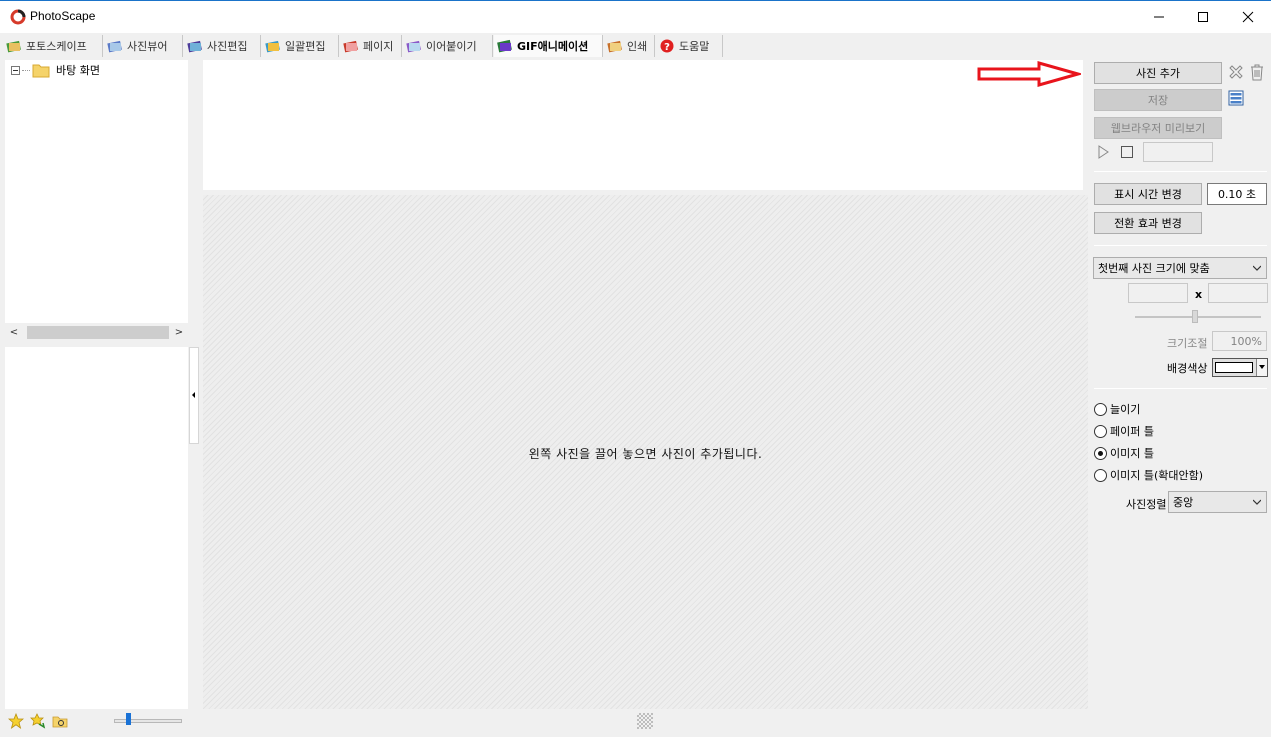  I want to click on tree-node-desktop: 바탕 화면, so click(55, 70).